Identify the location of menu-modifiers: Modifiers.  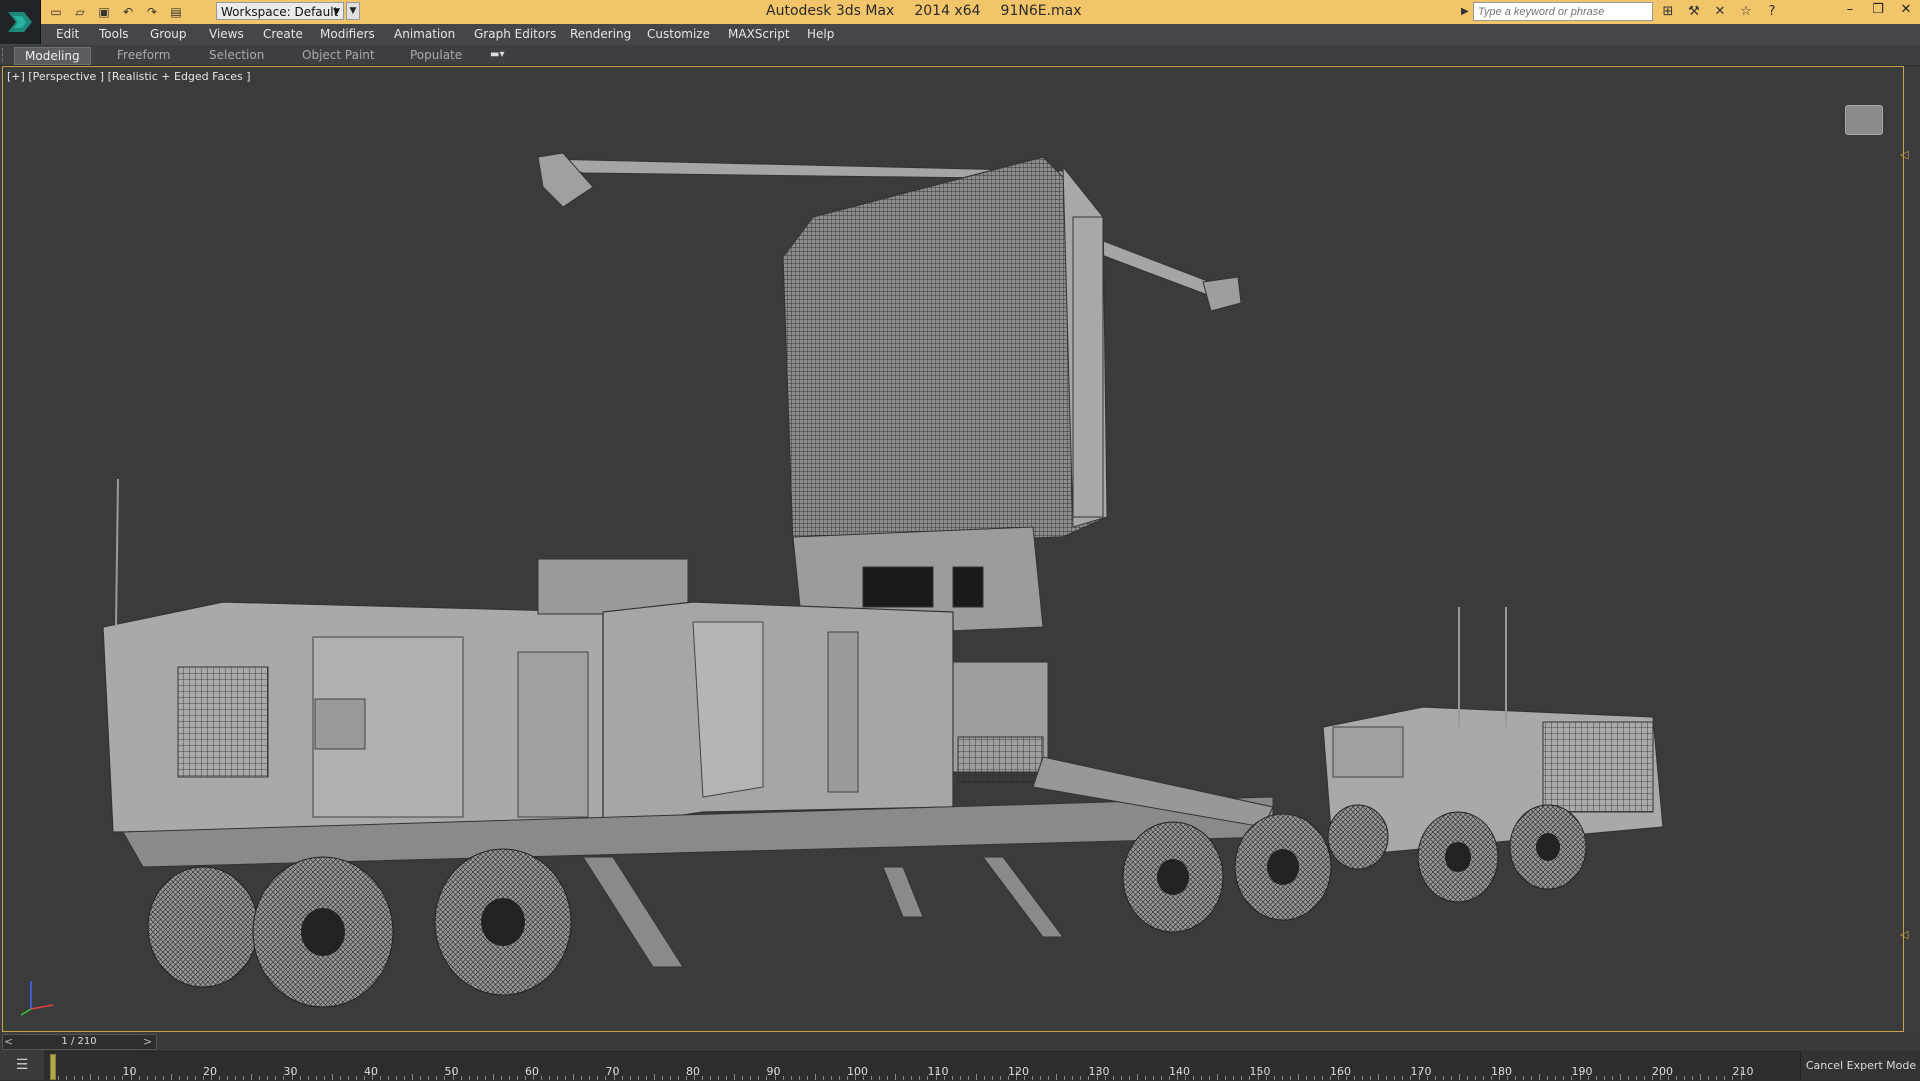
(347, 34).